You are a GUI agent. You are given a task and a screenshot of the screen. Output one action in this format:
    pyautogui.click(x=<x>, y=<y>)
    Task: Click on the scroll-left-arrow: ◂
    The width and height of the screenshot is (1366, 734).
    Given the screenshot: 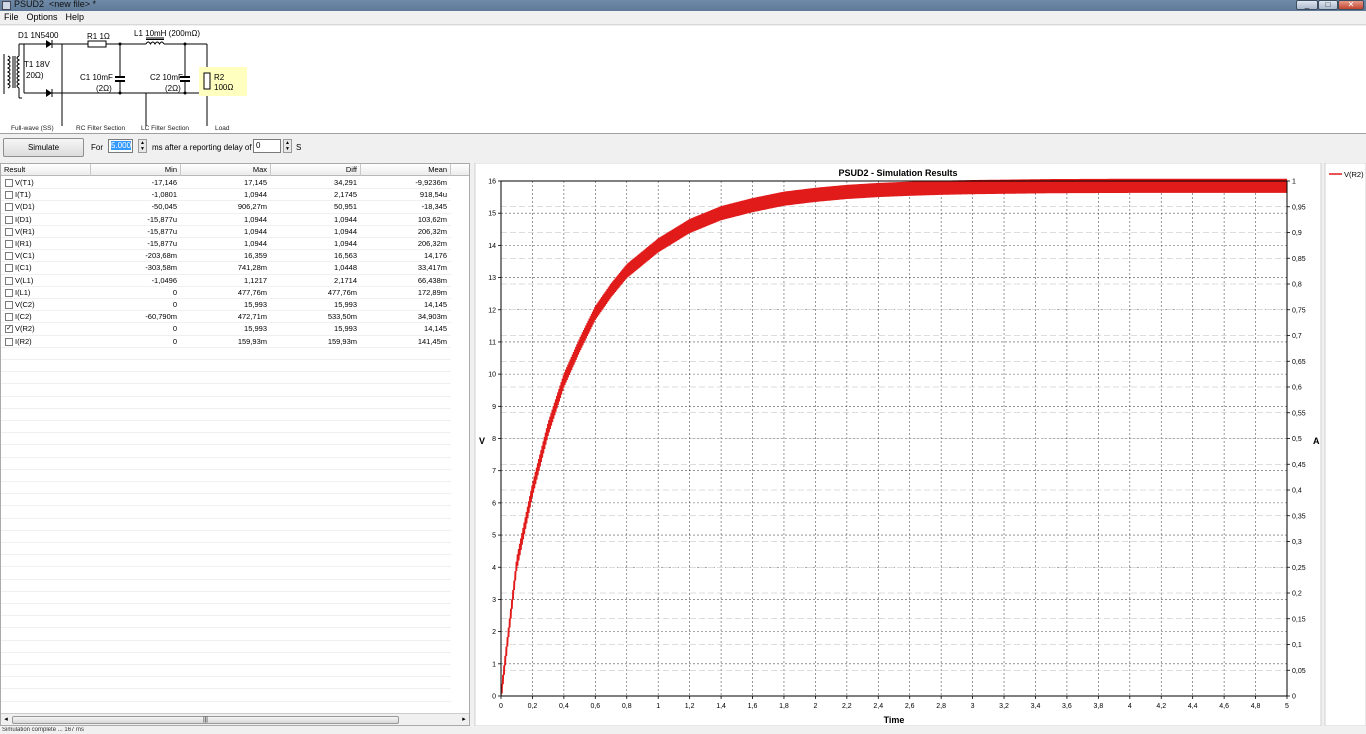 What is the action you would take?
    pyautogui.click(x=6, y=720)
    